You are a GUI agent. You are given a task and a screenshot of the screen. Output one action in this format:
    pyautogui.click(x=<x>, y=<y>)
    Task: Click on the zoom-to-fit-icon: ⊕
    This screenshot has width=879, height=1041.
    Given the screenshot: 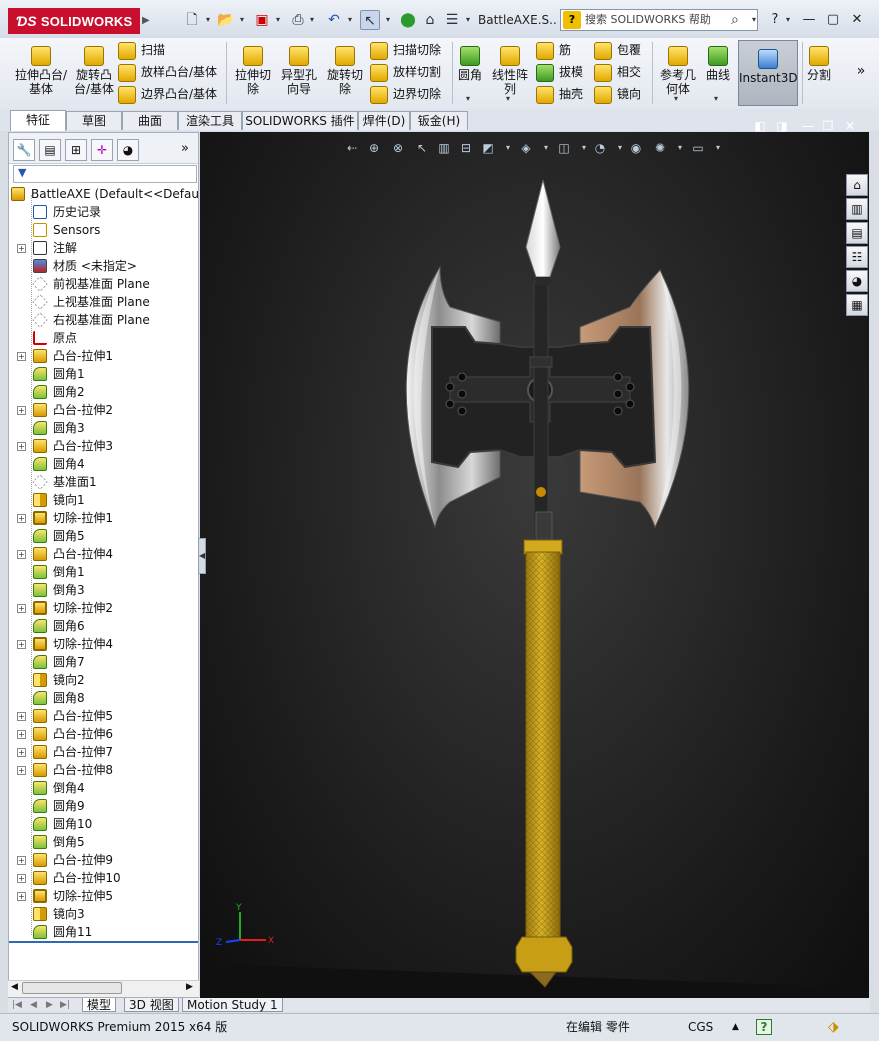 What is the action you would take?
    pyautogui.click(x=374, y=148)
    